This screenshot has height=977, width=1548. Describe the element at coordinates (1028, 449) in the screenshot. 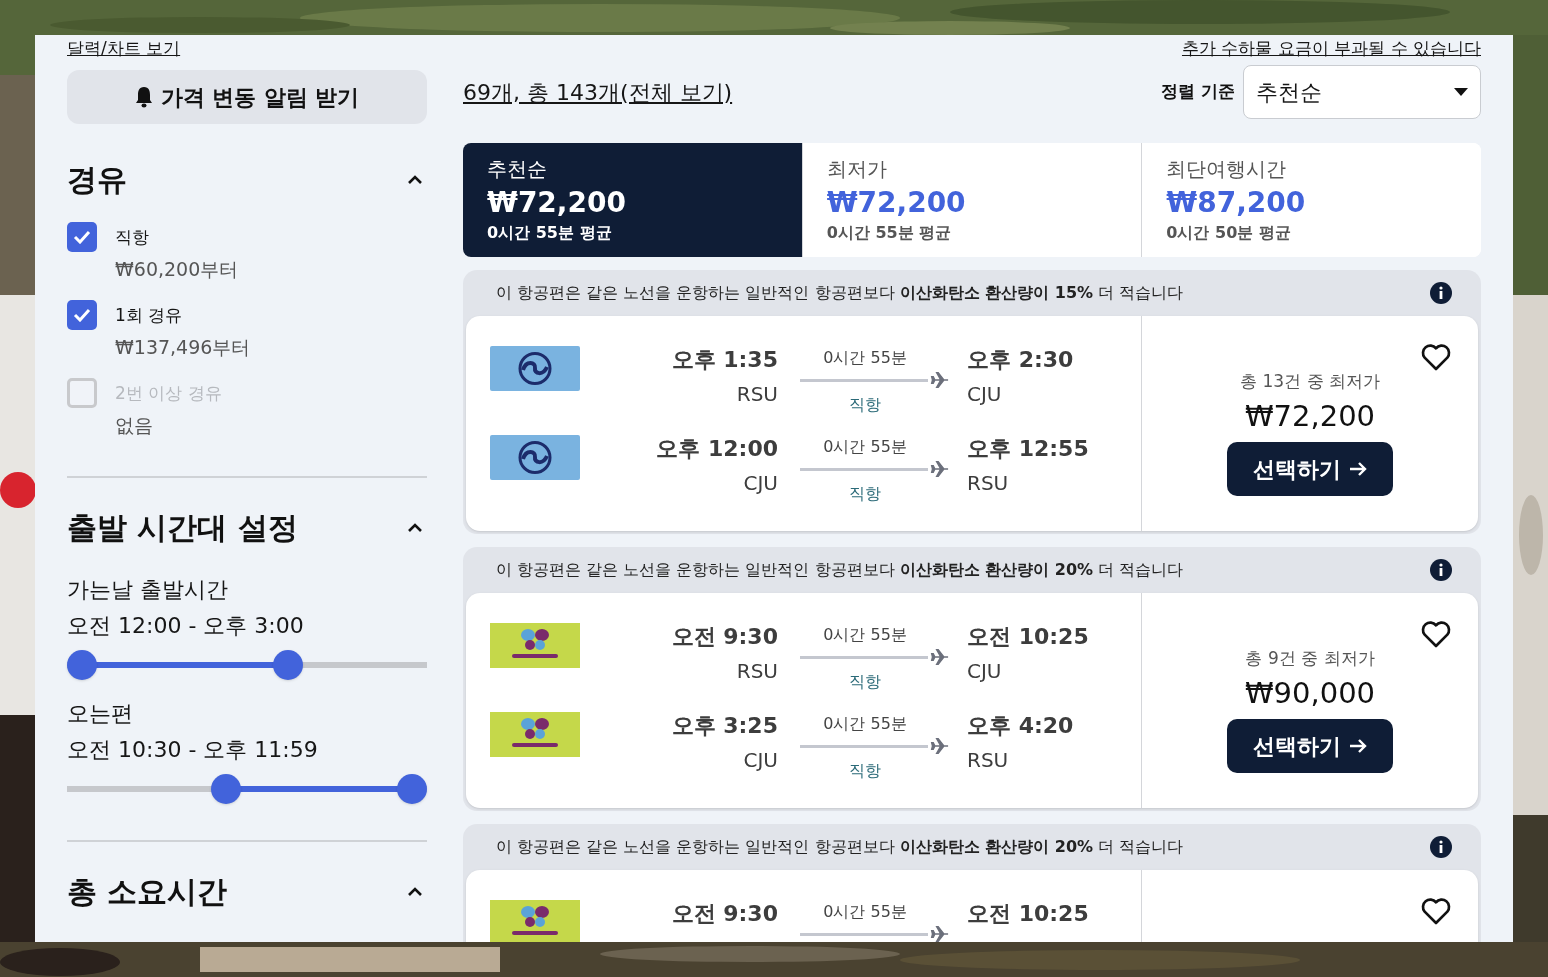

I see `arrival-time: 오후 12:55` at that location.